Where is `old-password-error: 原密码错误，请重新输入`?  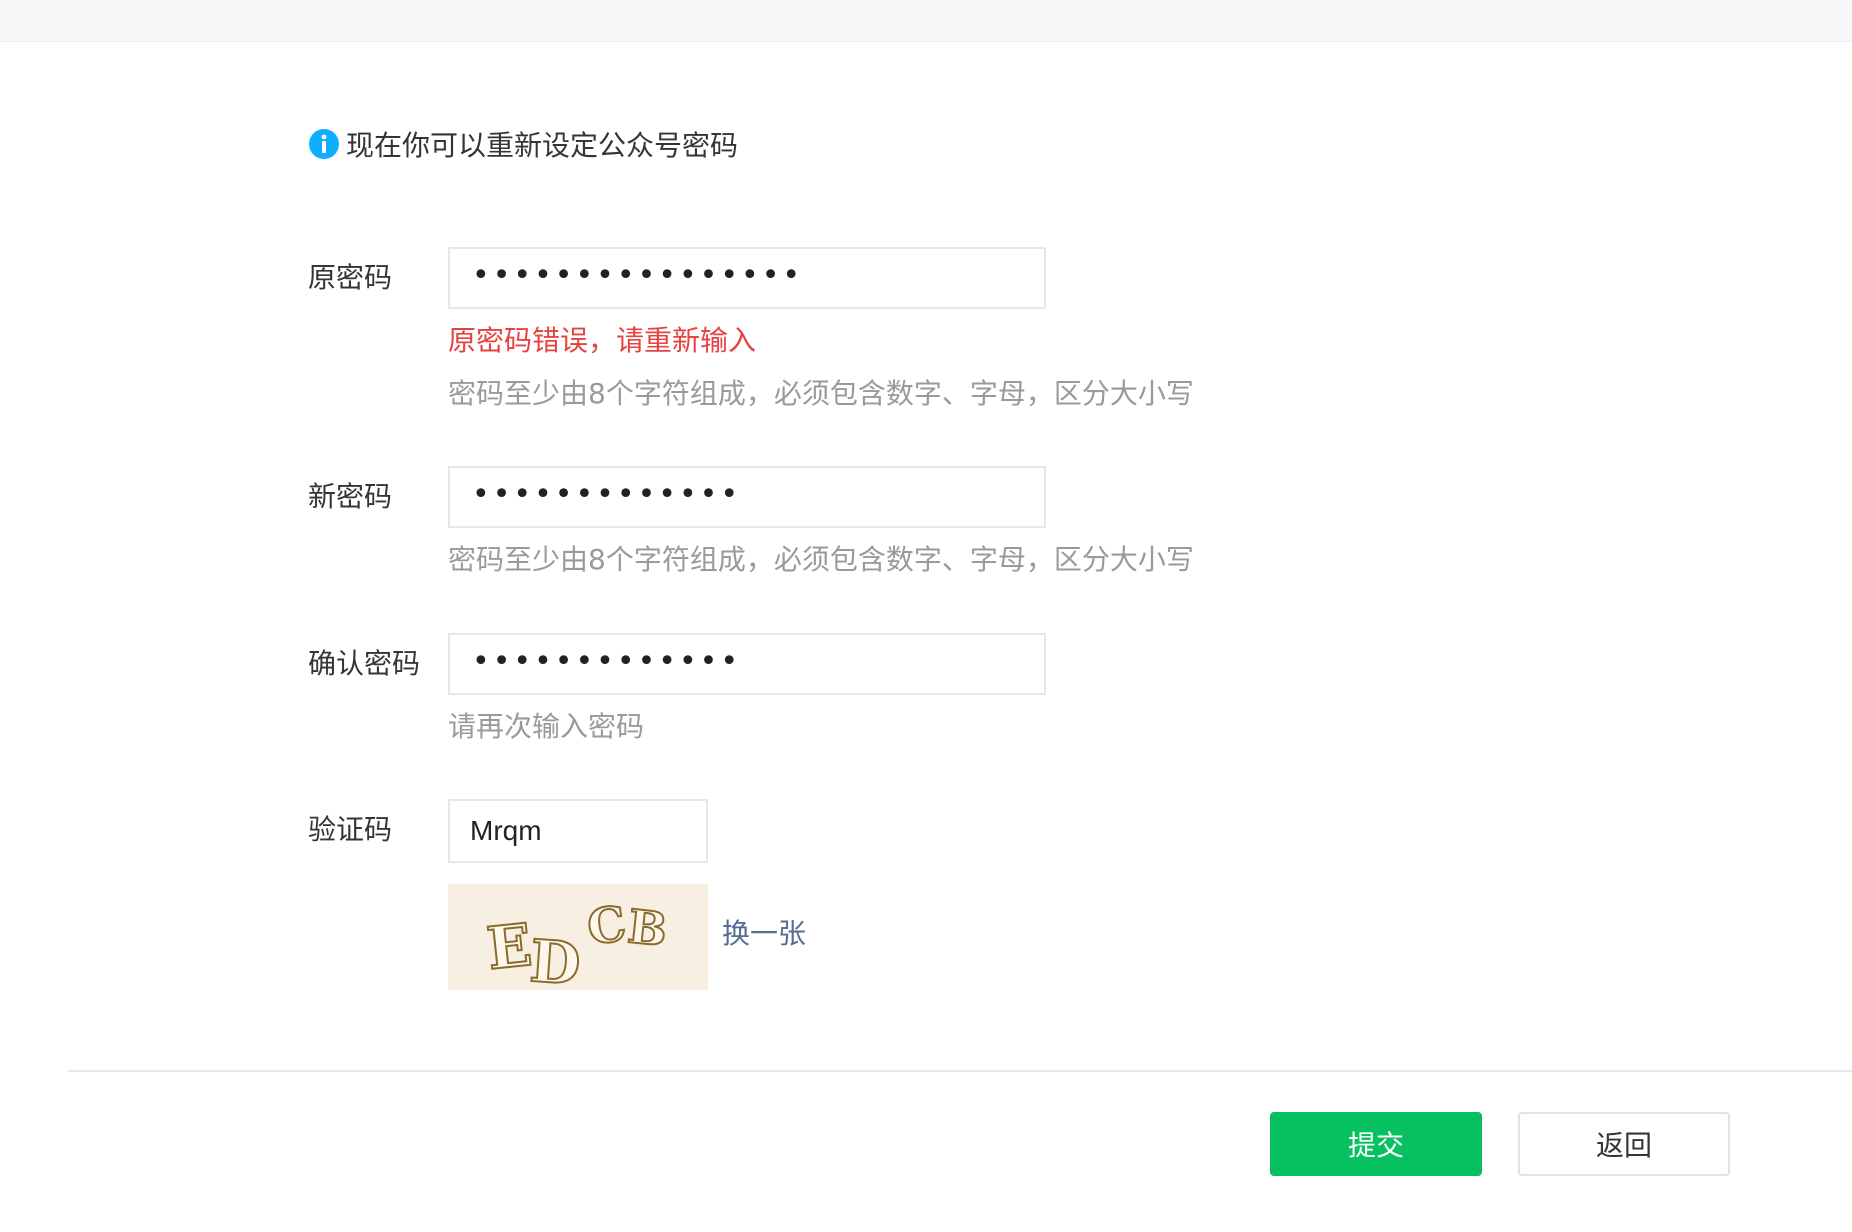
old-password-error: 原密码错误，请重新输入 is located at coordinates (602, 340).